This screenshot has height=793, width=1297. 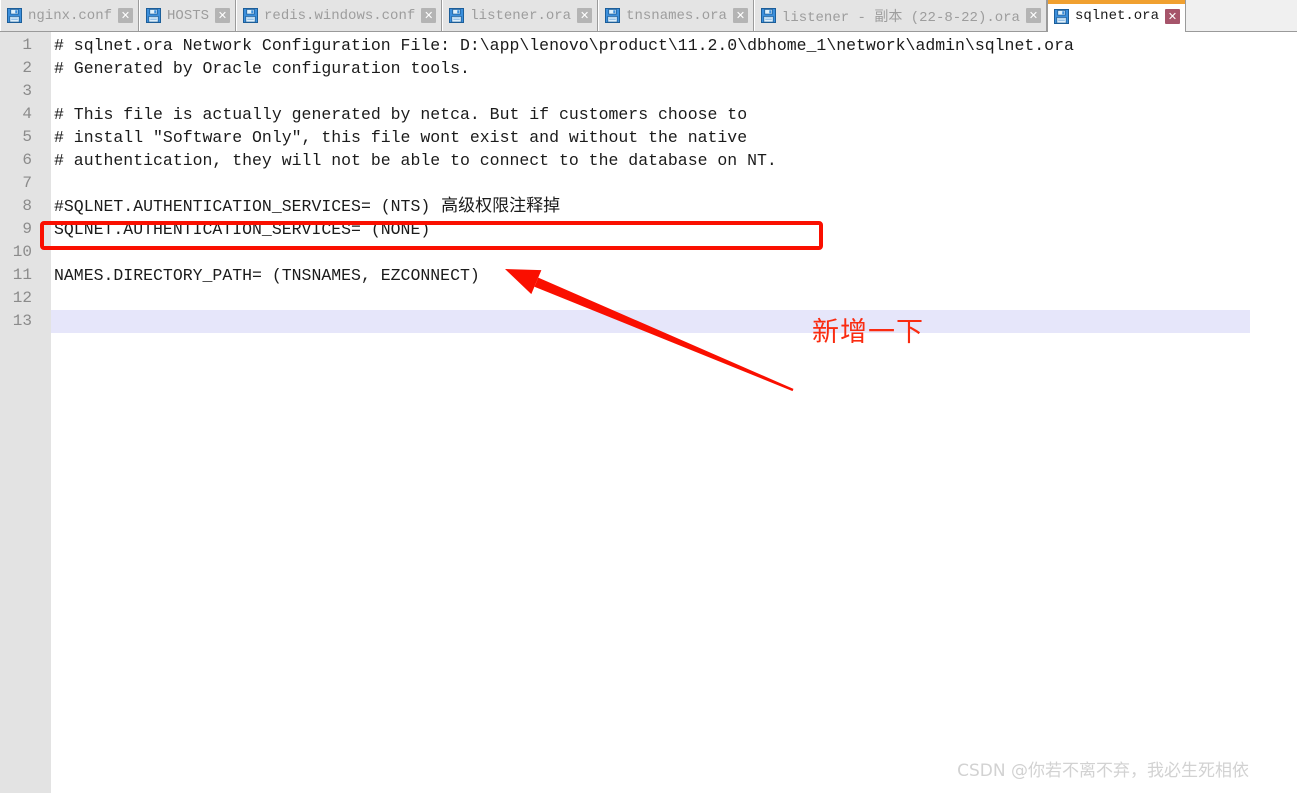 What do you see at coordinates (25, 412) in the screenshot?
I see `line-number-gutter: 1 2 3 4 5 6 7 8 9 10 11 12 13` at bounding box center [25, 412].